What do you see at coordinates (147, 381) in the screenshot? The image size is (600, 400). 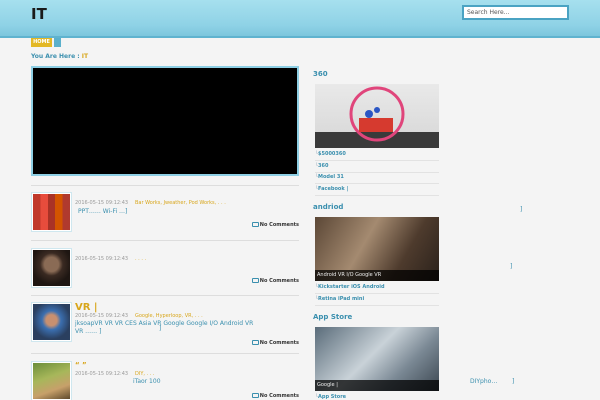 I see `post-excerpt: iTaor 100` at bounding box center [147, 381].